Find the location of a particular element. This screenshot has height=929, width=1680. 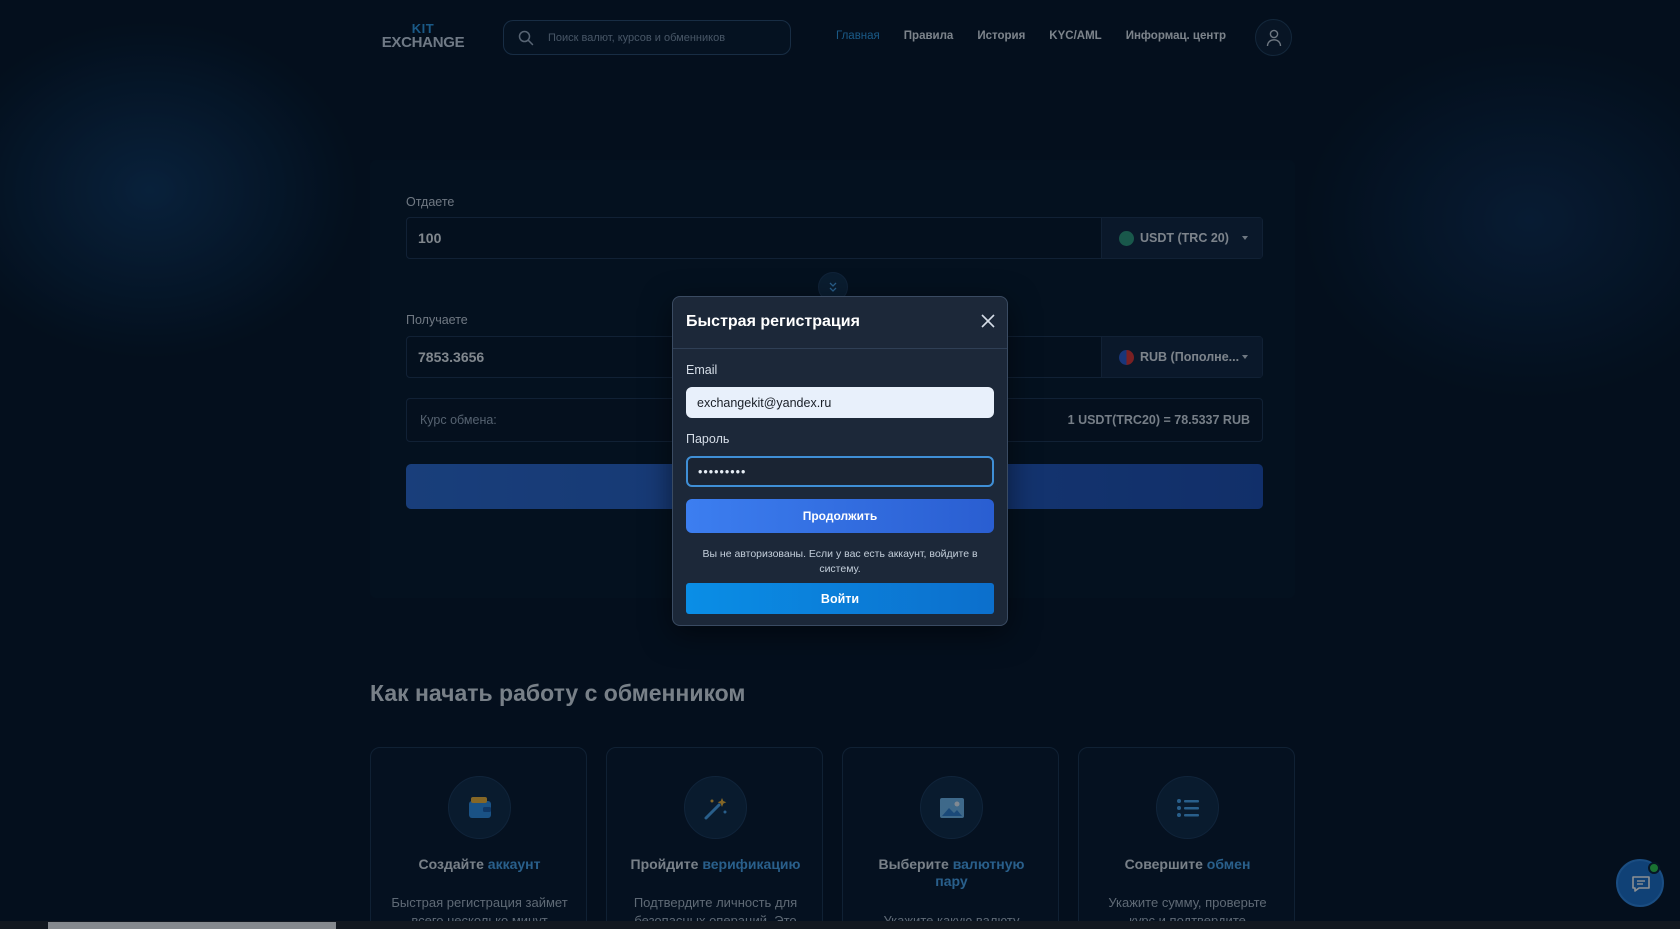

continue-button: Продолжить is located at coordinates (840, 516).